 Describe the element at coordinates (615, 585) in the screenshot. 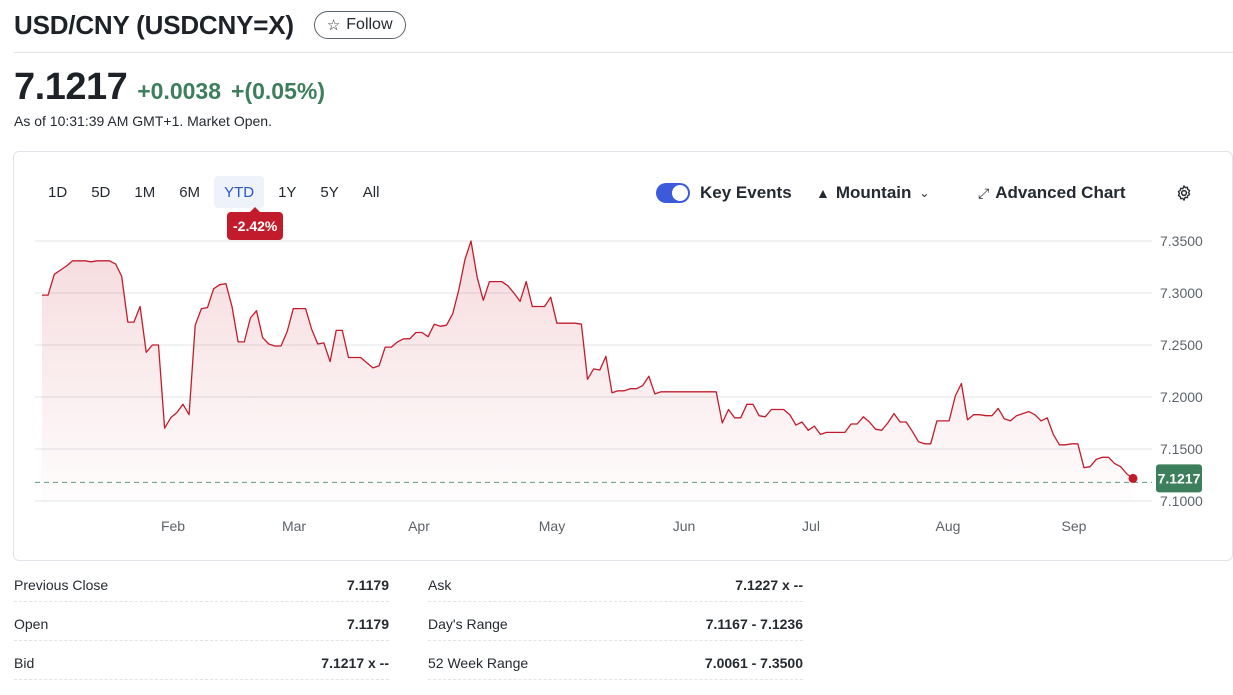

I see `stat-ask: Ask 7.1227 x --` at that location.